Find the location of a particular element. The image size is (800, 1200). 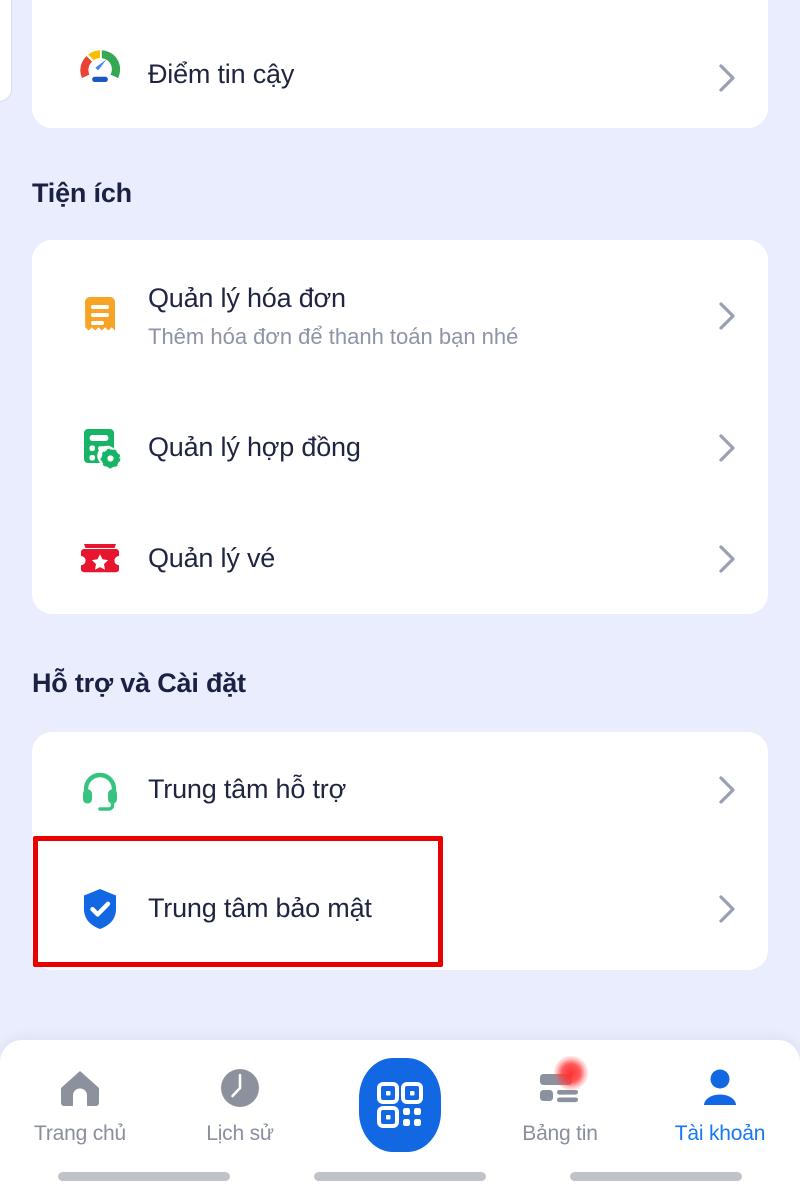

list-item-trust-score: Điểm tin cậy is located at coordinates (400, 64).